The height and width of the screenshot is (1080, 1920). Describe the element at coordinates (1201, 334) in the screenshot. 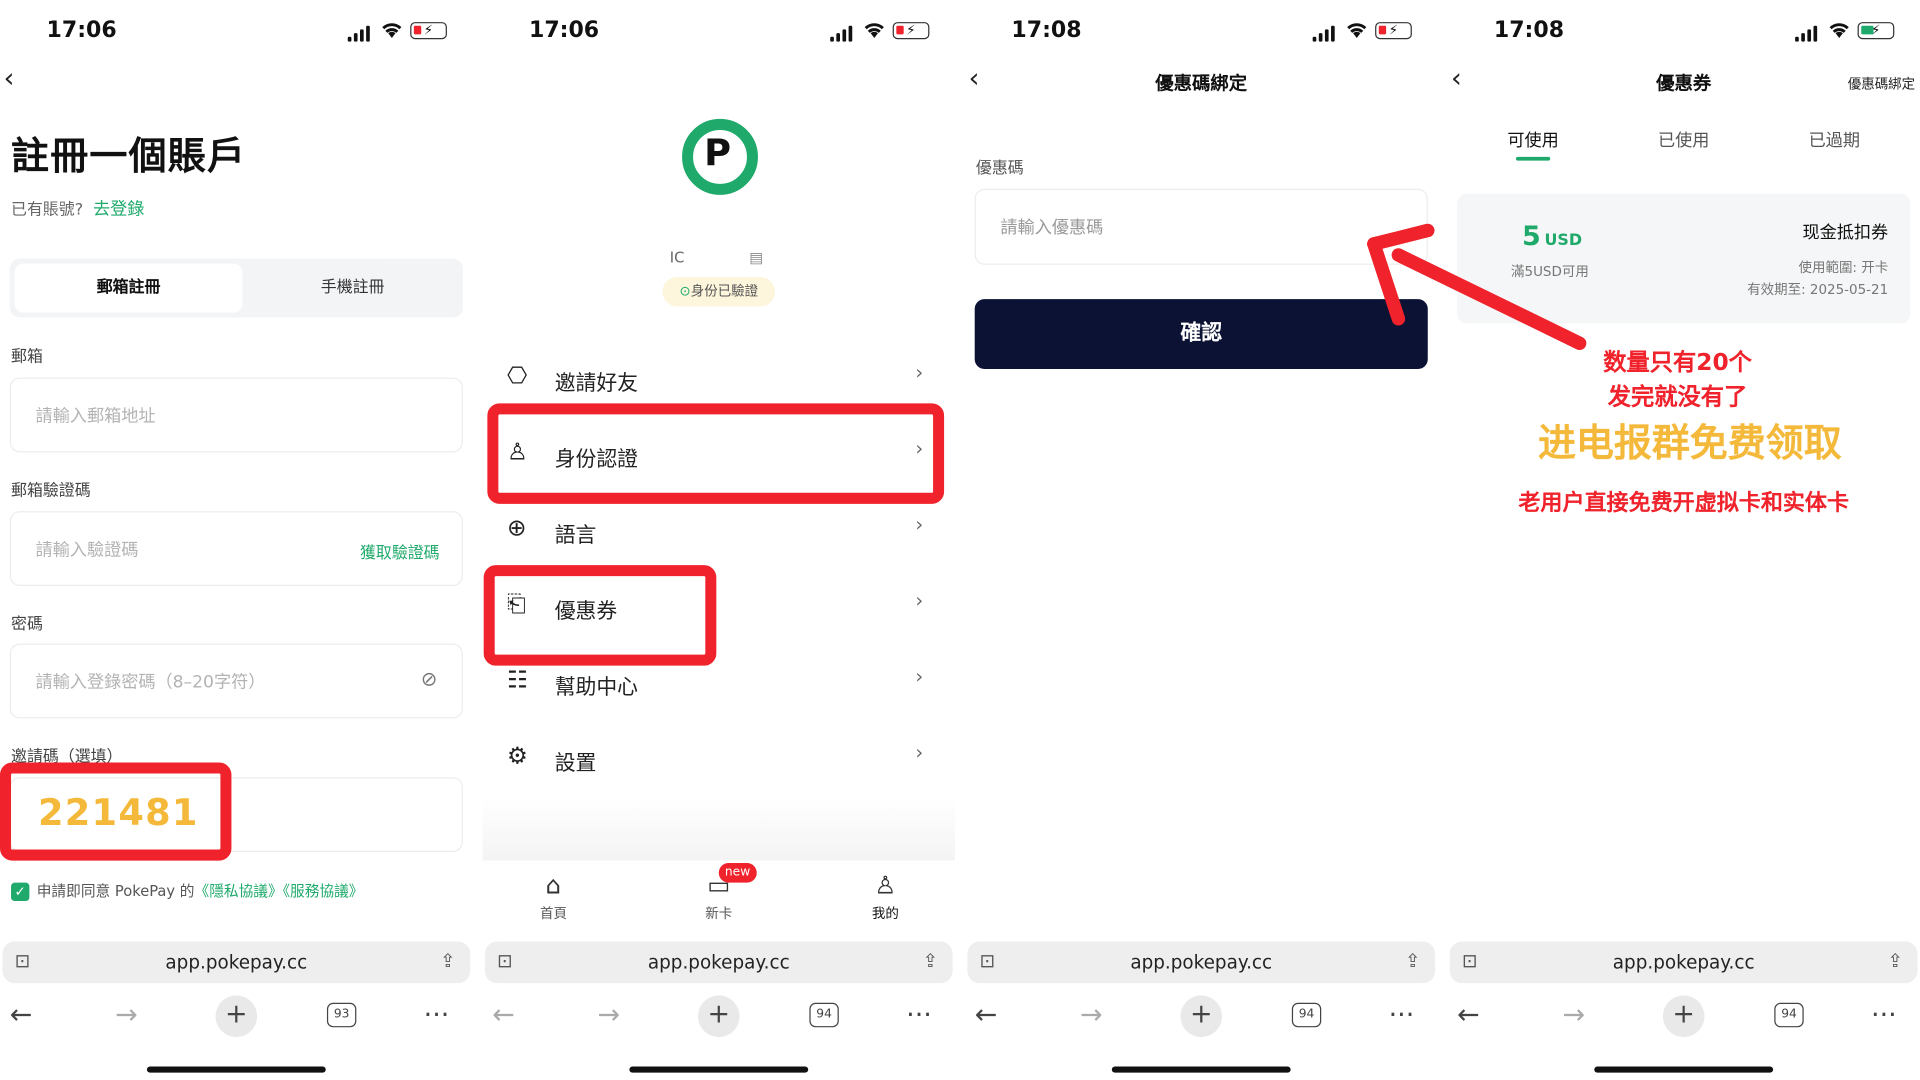

I see `confirm-button: 確認` at that location.